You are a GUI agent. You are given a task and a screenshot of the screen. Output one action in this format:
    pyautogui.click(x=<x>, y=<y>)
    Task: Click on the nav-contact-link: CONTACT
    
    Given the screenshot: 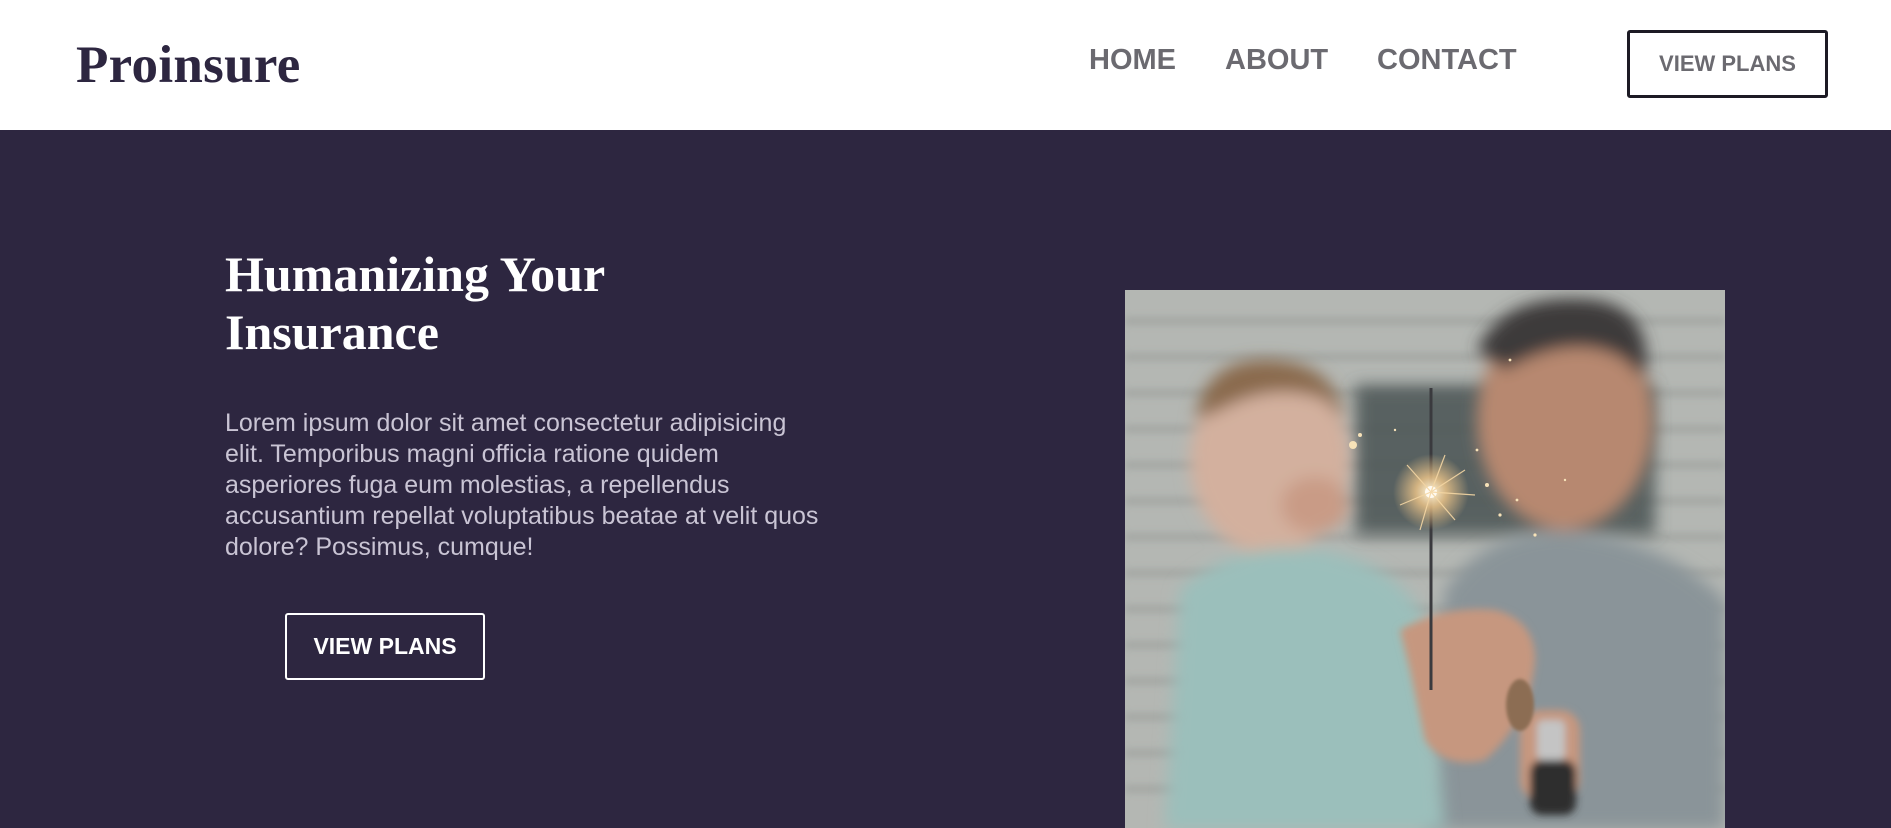 What is the action you would take?
    pyautogui.click(x=1447, y=60)
    